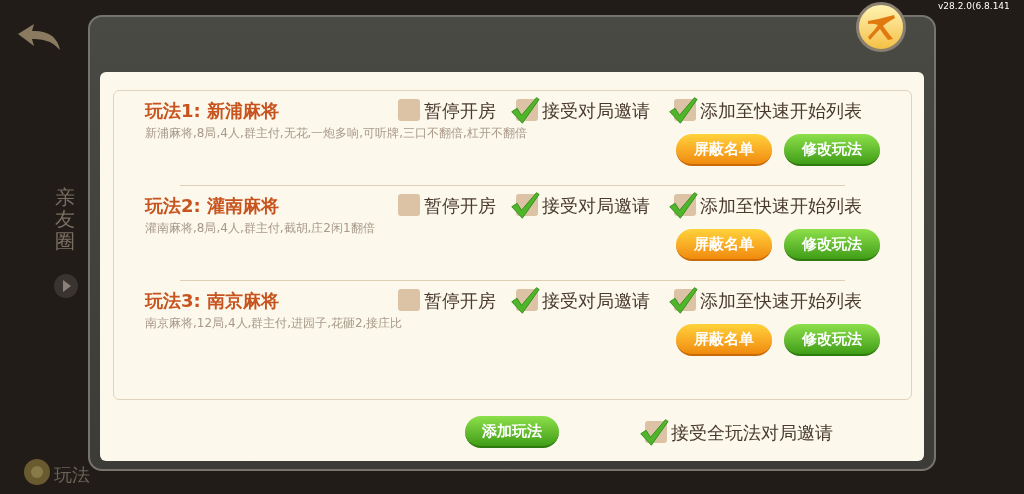  I want to click on close-icon, so click(881, 27).